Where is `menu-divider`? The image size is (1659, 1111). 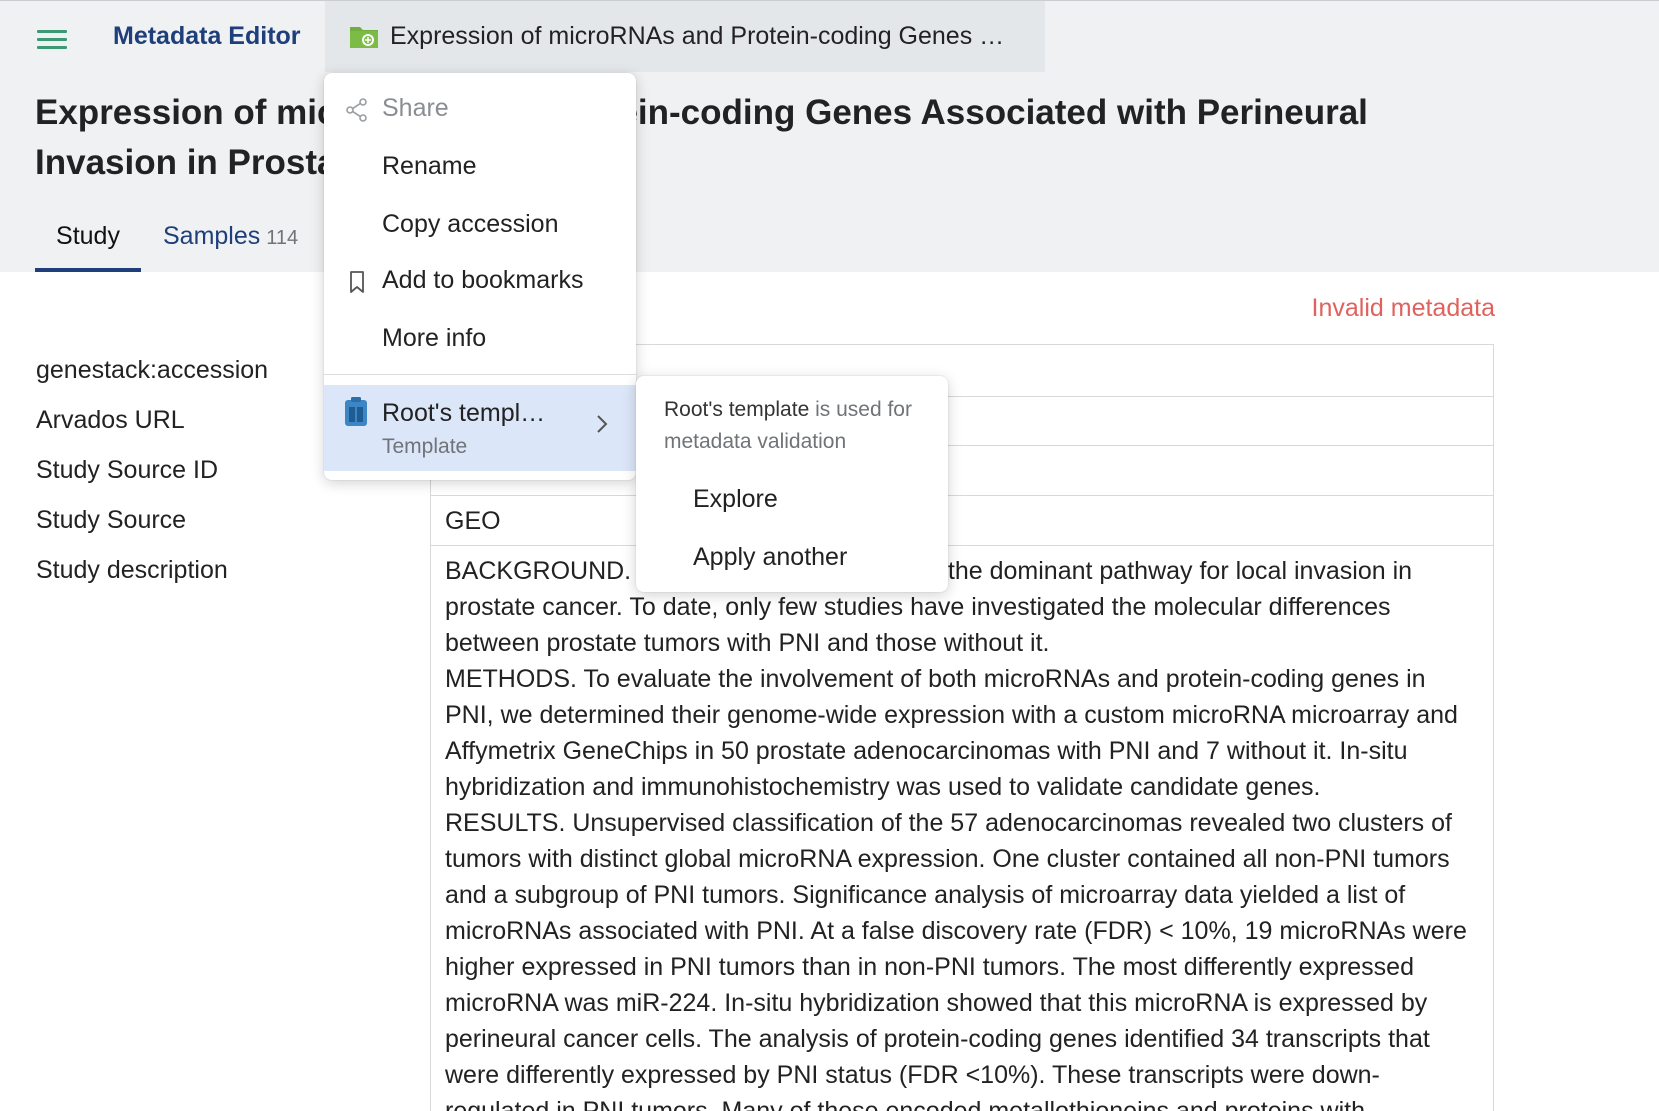 menu-divider is located at coordinates (480, 374).